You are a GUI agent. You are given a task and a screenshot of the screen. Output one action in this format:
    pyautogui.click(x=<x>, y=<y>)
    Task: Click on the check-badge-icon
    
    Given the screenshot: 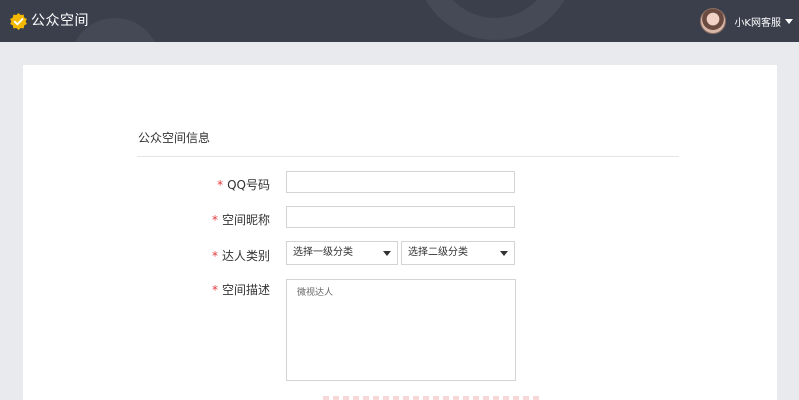 What is the action you would take?
    pyautogui.click(x=18, y=21)
    